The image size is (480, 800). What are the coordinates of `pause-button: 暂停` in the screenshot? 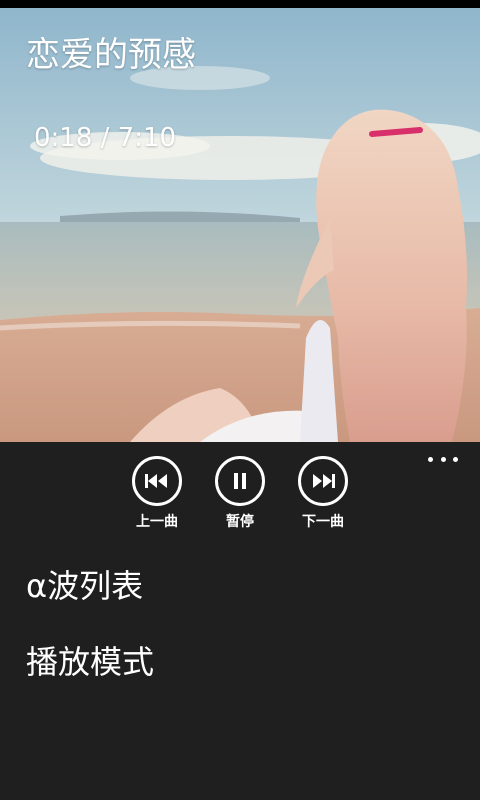 It's located at (240, 493).